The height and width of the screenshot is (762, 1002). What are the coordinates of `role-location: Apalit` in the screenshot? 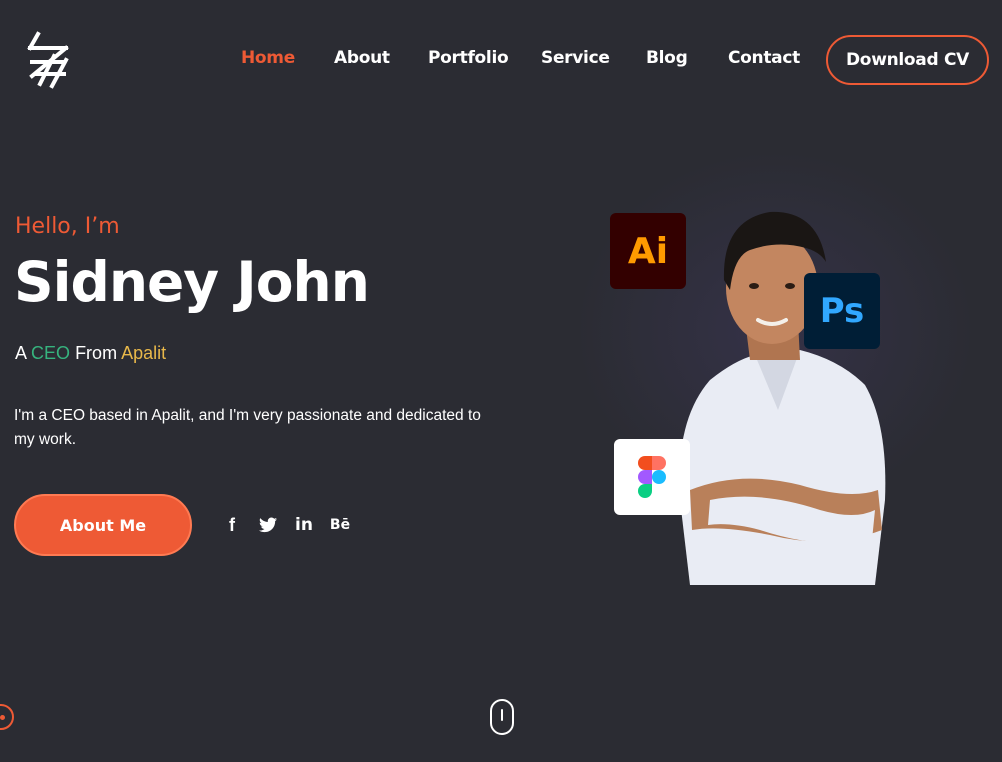 It's located at (144, 353).